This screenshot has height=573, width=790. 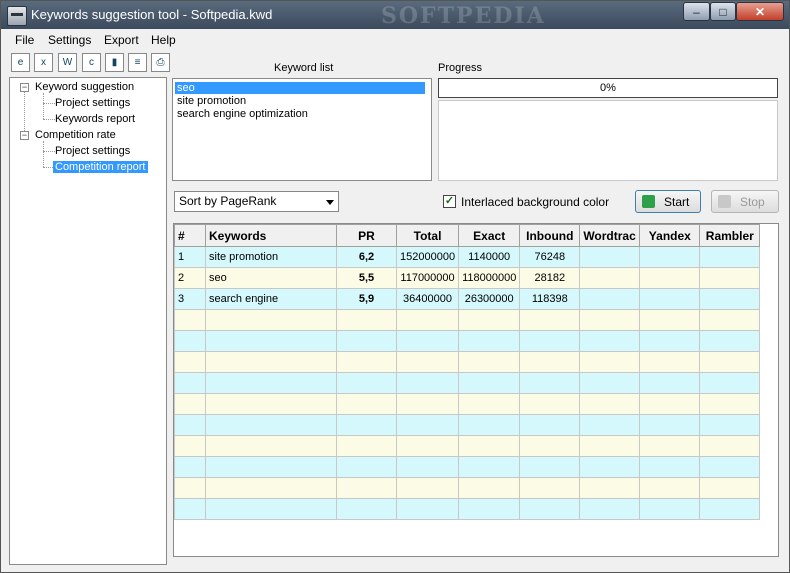 I want to click on copy-icon: ▮, so click(x=114, y=62).